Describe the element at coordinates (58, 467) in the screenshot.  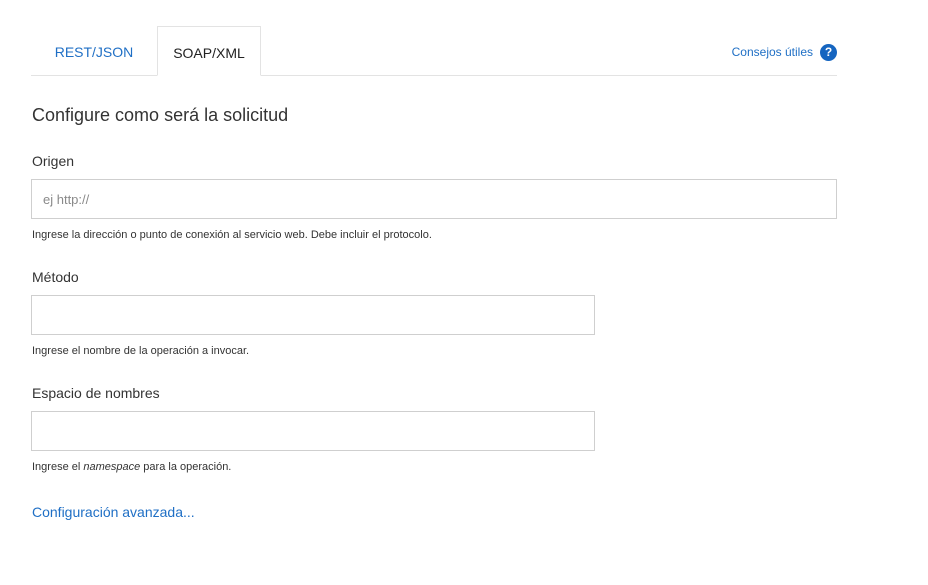
I see `namespace-hint-prefix: Ingrese el` at that location.